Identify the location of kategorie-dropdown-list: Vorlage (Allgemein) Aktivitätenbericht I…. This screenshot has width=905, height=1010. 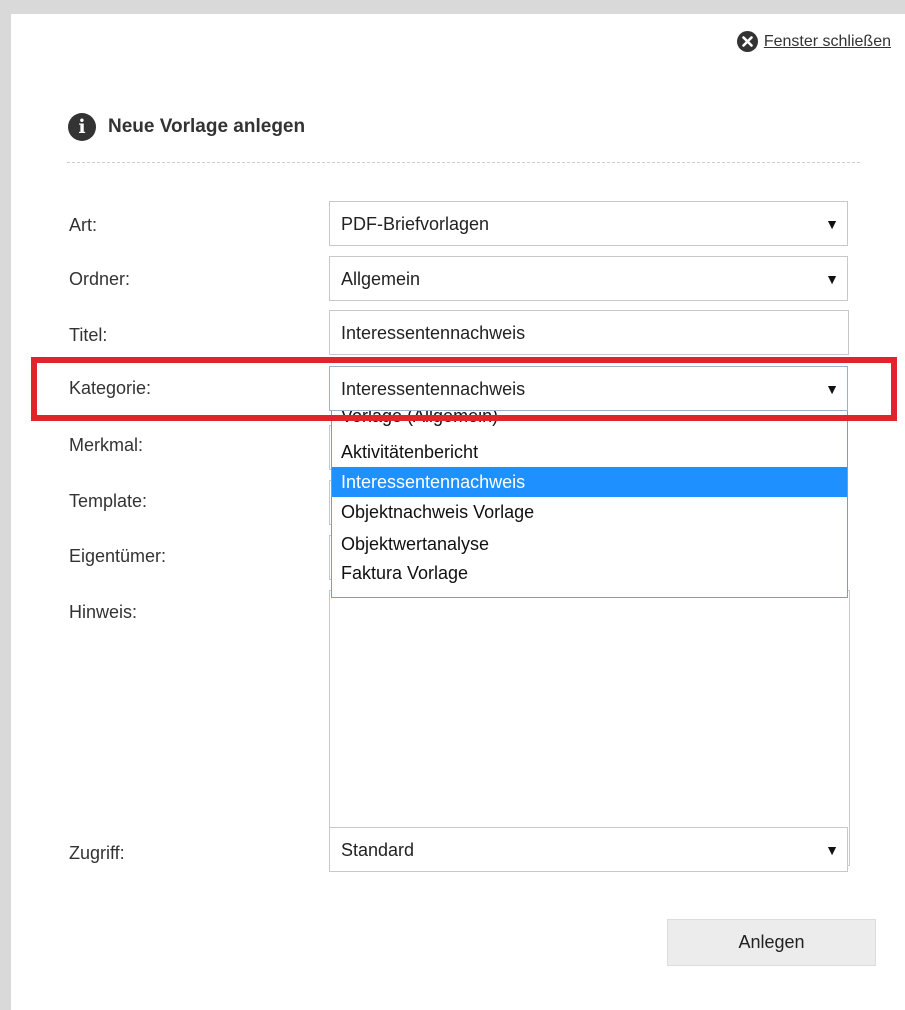
(589, 504).